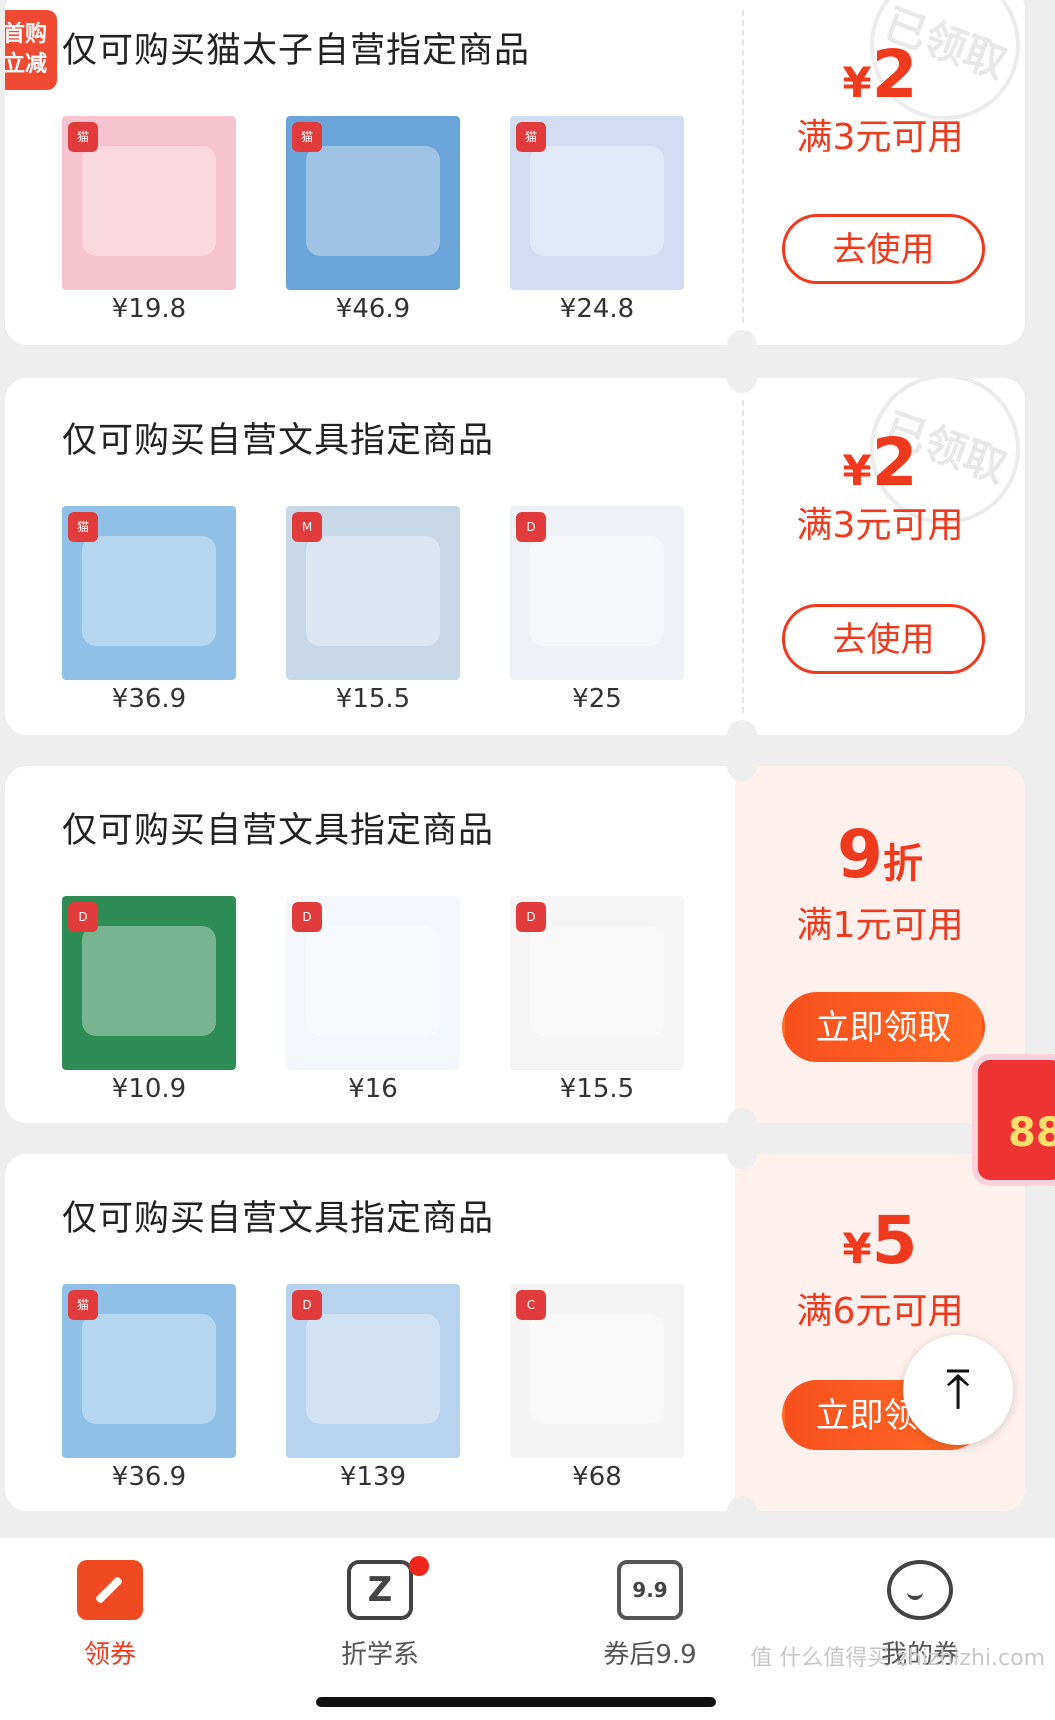 The image size is (1055, 1720). I want to click on coupon-icon, so click(110, 1590).